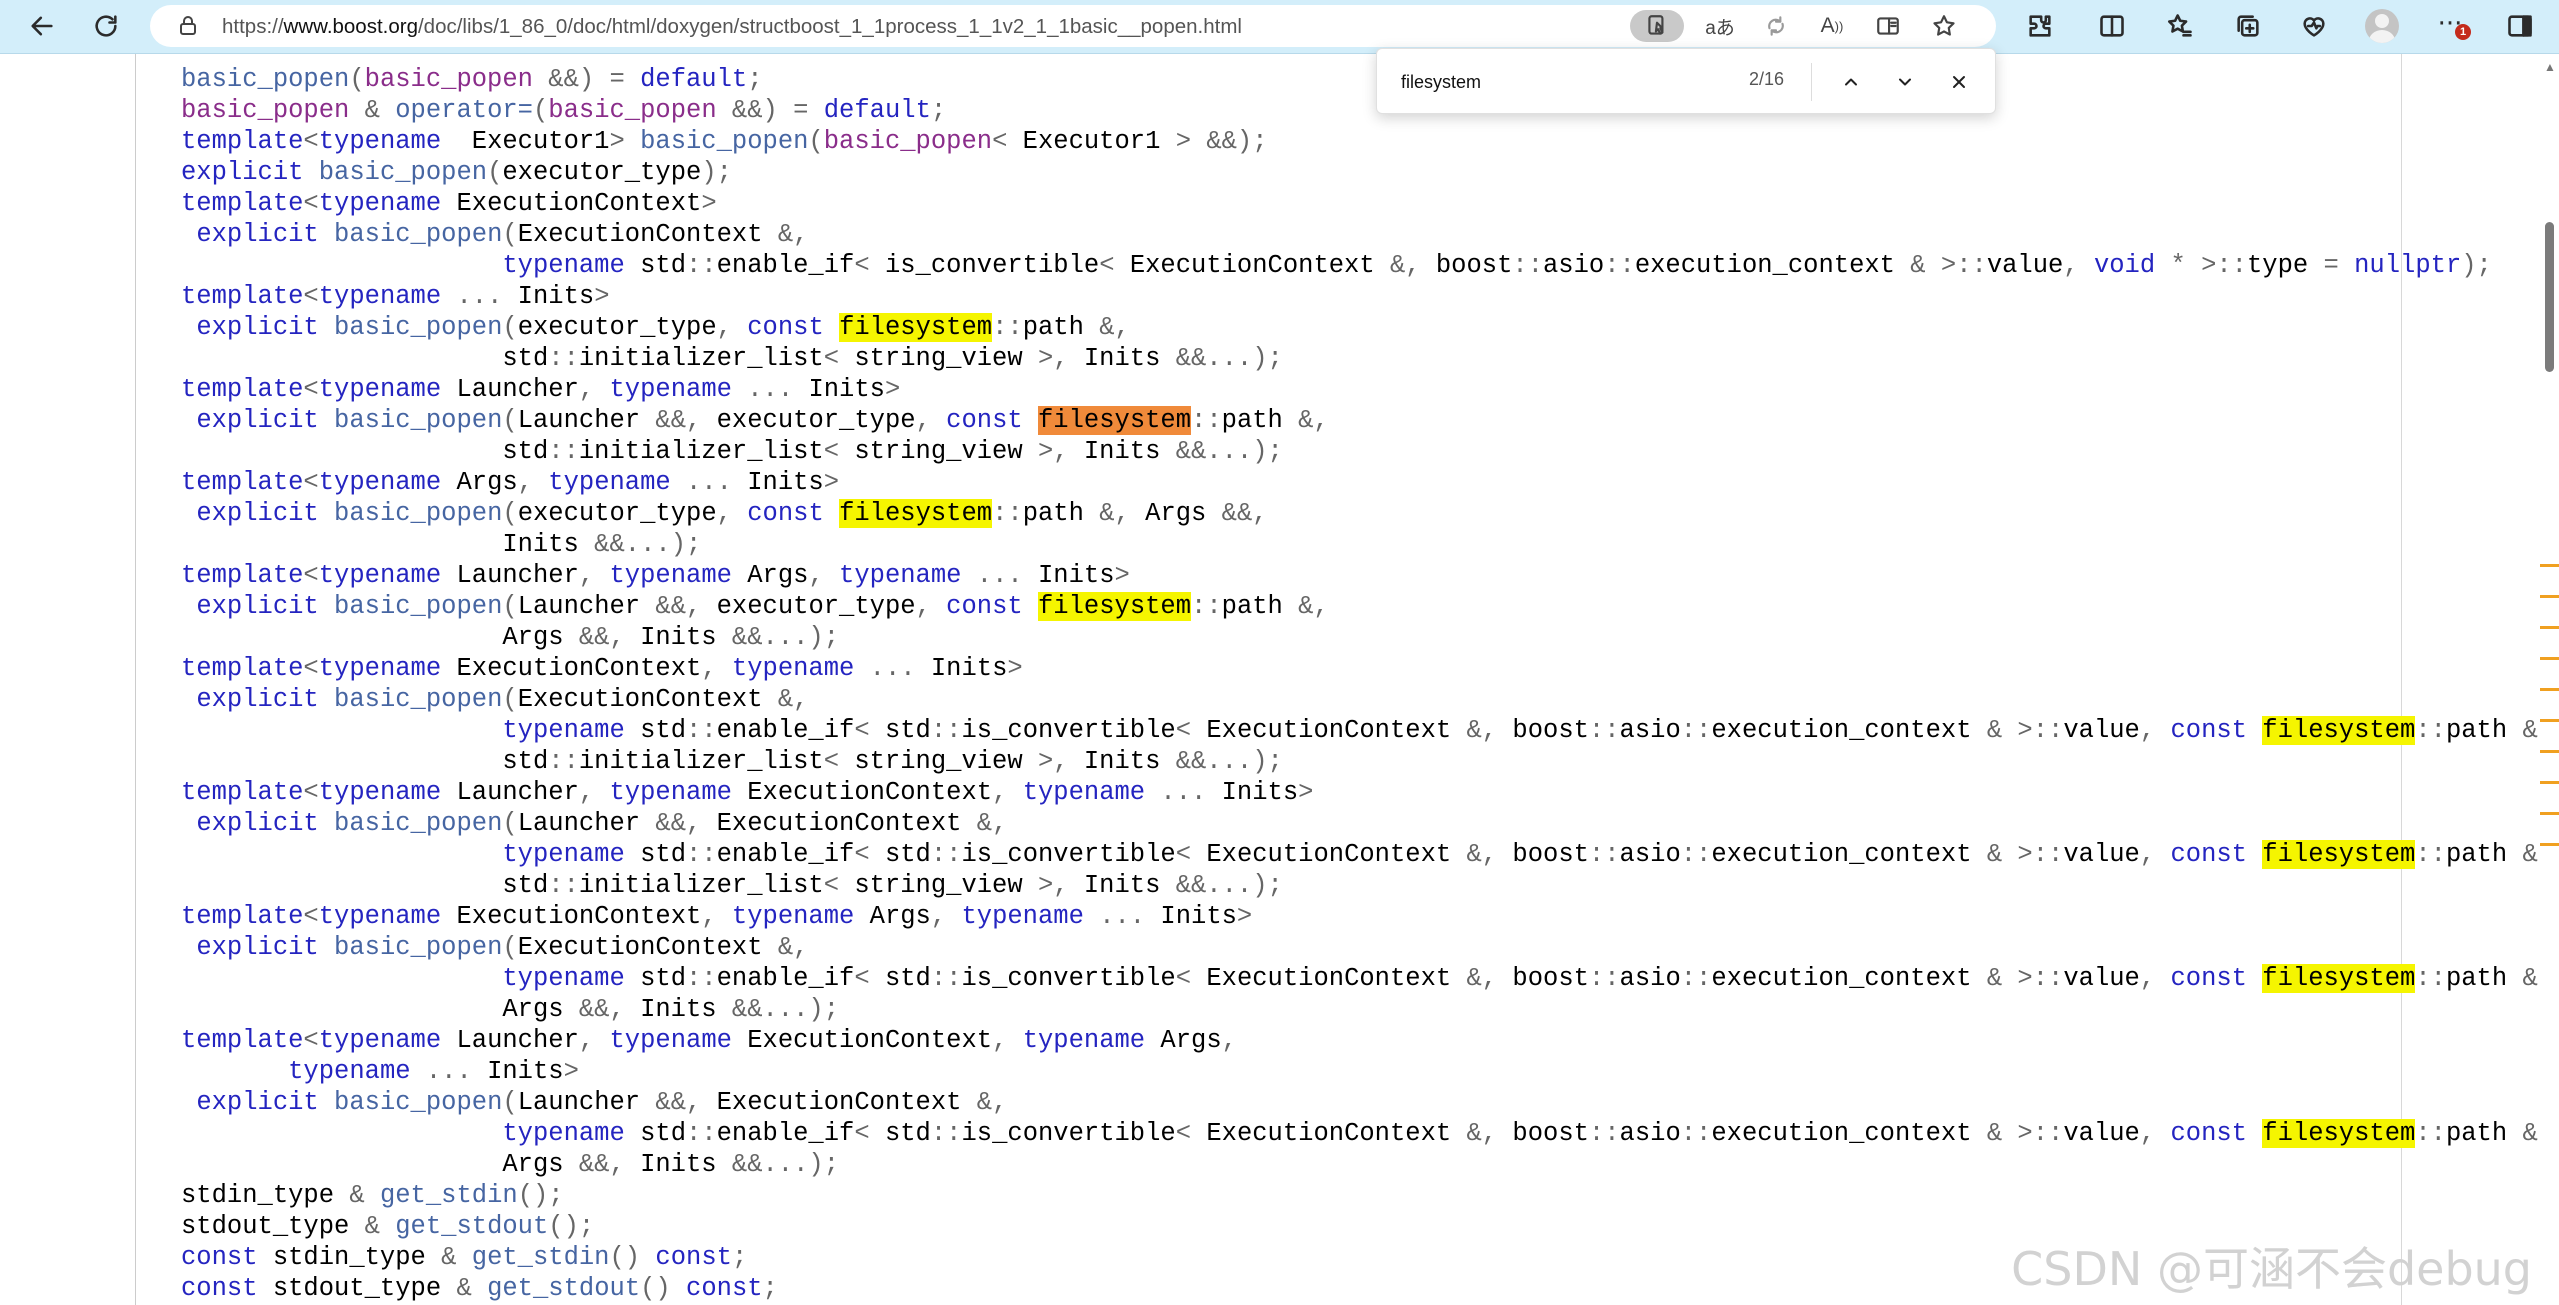 This screenshot has width=2559, height=1305. Describe the element at coordinates (2248, 26) in the screenshot. I see `collections-icon` at that location.